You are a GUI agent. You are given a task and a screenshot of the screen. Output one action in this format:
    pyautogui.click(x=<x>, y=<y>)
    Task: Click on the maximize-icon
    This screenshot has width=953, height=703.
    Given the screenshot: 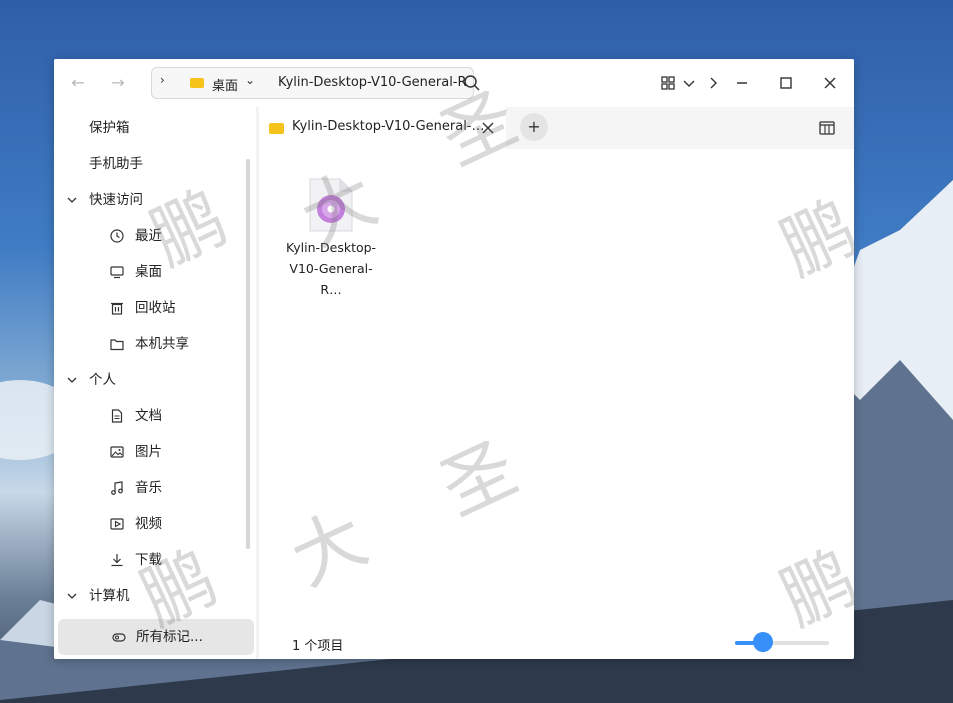 What is the action you would take?
    pyautogui.click(x=786, y=83)
    